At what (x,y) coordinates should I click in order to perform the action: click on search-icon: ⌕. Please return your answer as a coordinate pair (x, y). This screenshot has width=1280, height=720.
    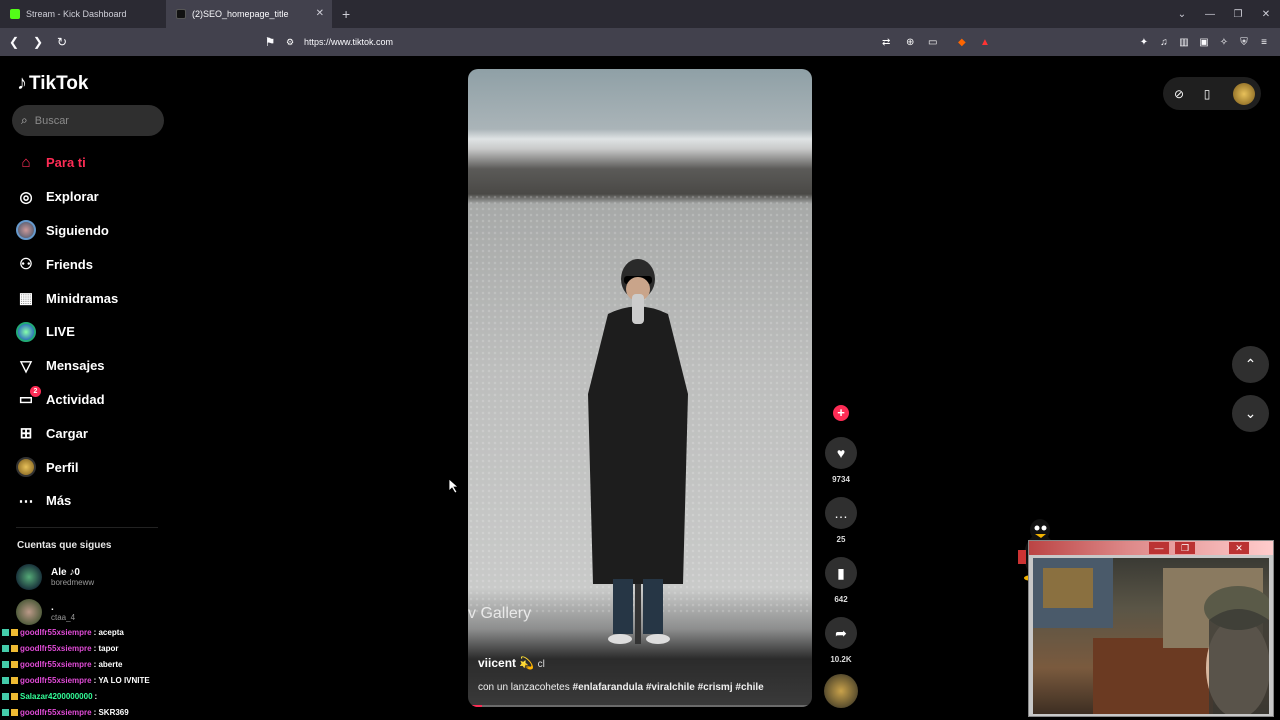
    Looking at the image, I should click on (24, 120).